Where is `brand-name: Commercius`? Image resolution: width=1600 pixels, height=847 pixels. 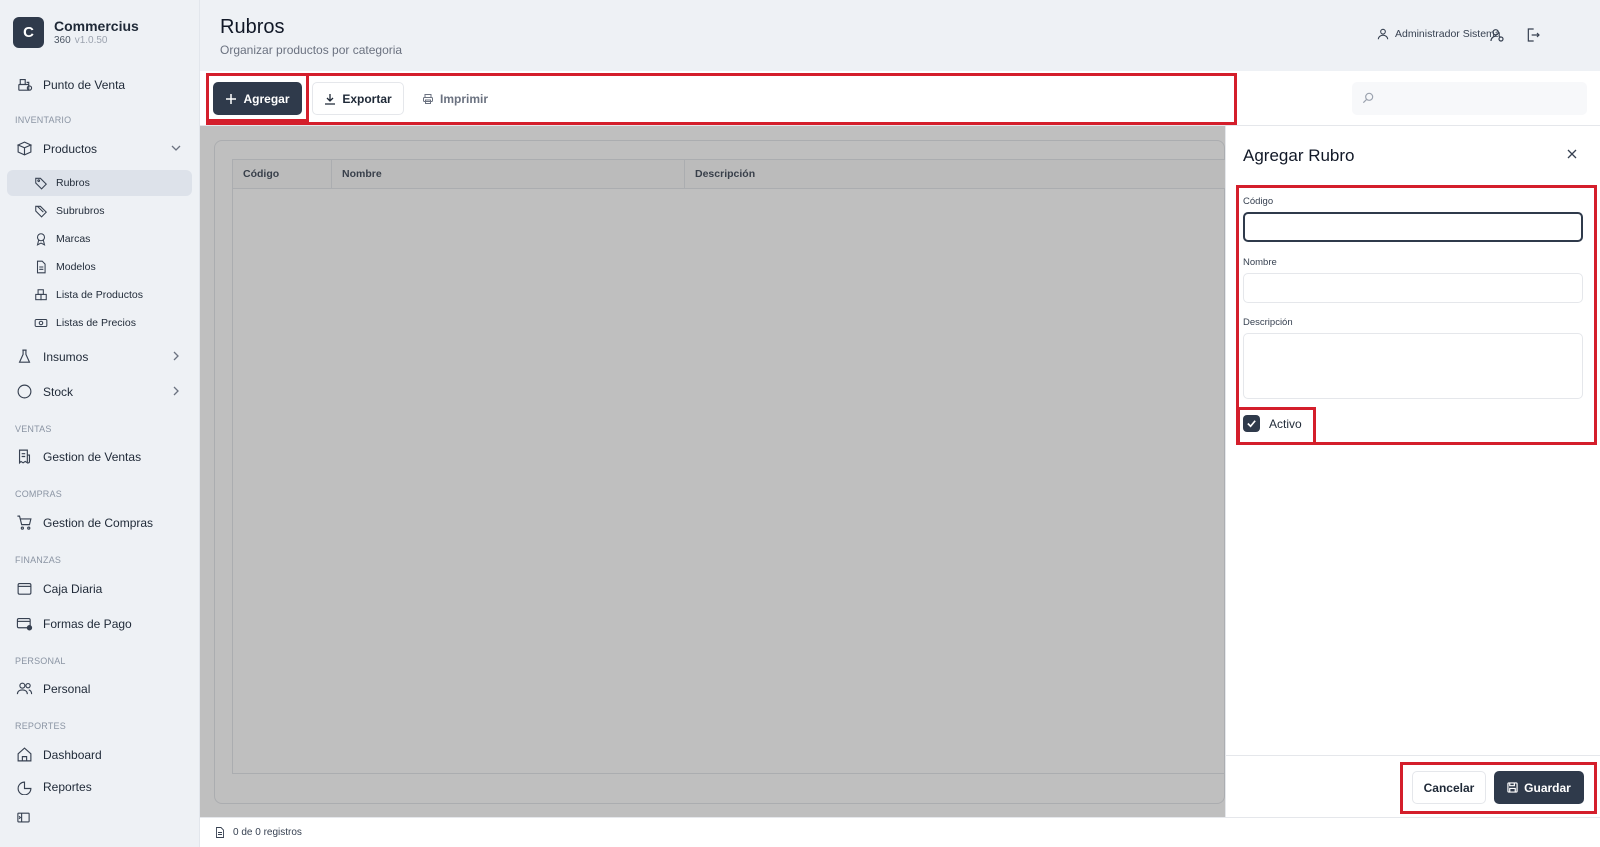
brand-name: Commercius is located at coordinates (96, 26).